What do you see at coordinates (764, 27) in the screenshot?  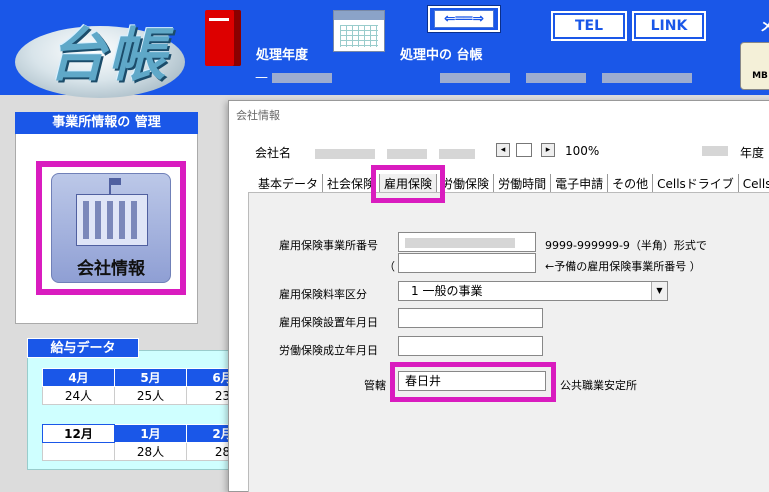 I see `cut-off-label: メ` at bounding box center [764, 27].